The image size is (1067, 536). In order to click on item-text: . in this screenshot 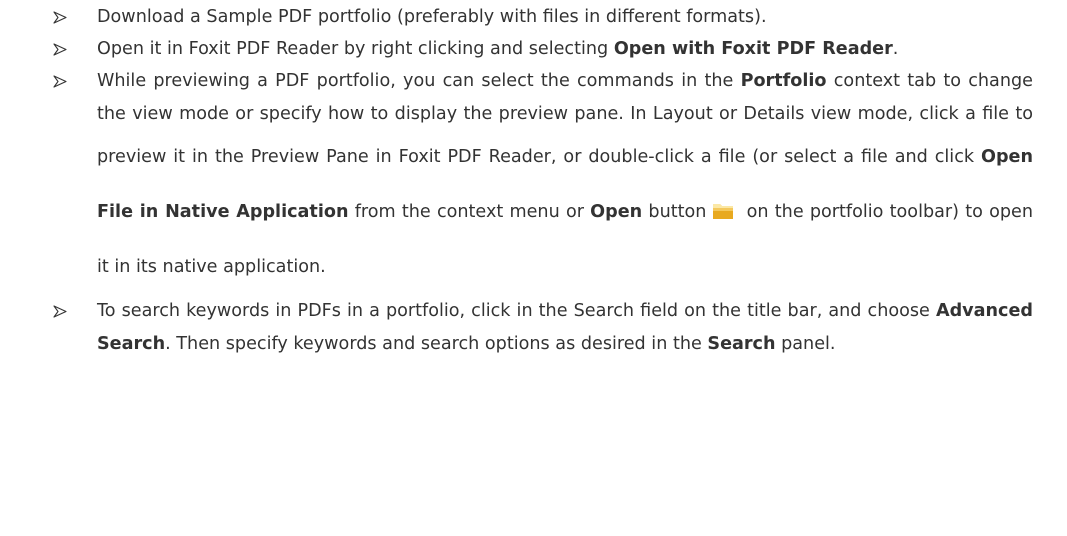, I will do `click(895, 48)`.